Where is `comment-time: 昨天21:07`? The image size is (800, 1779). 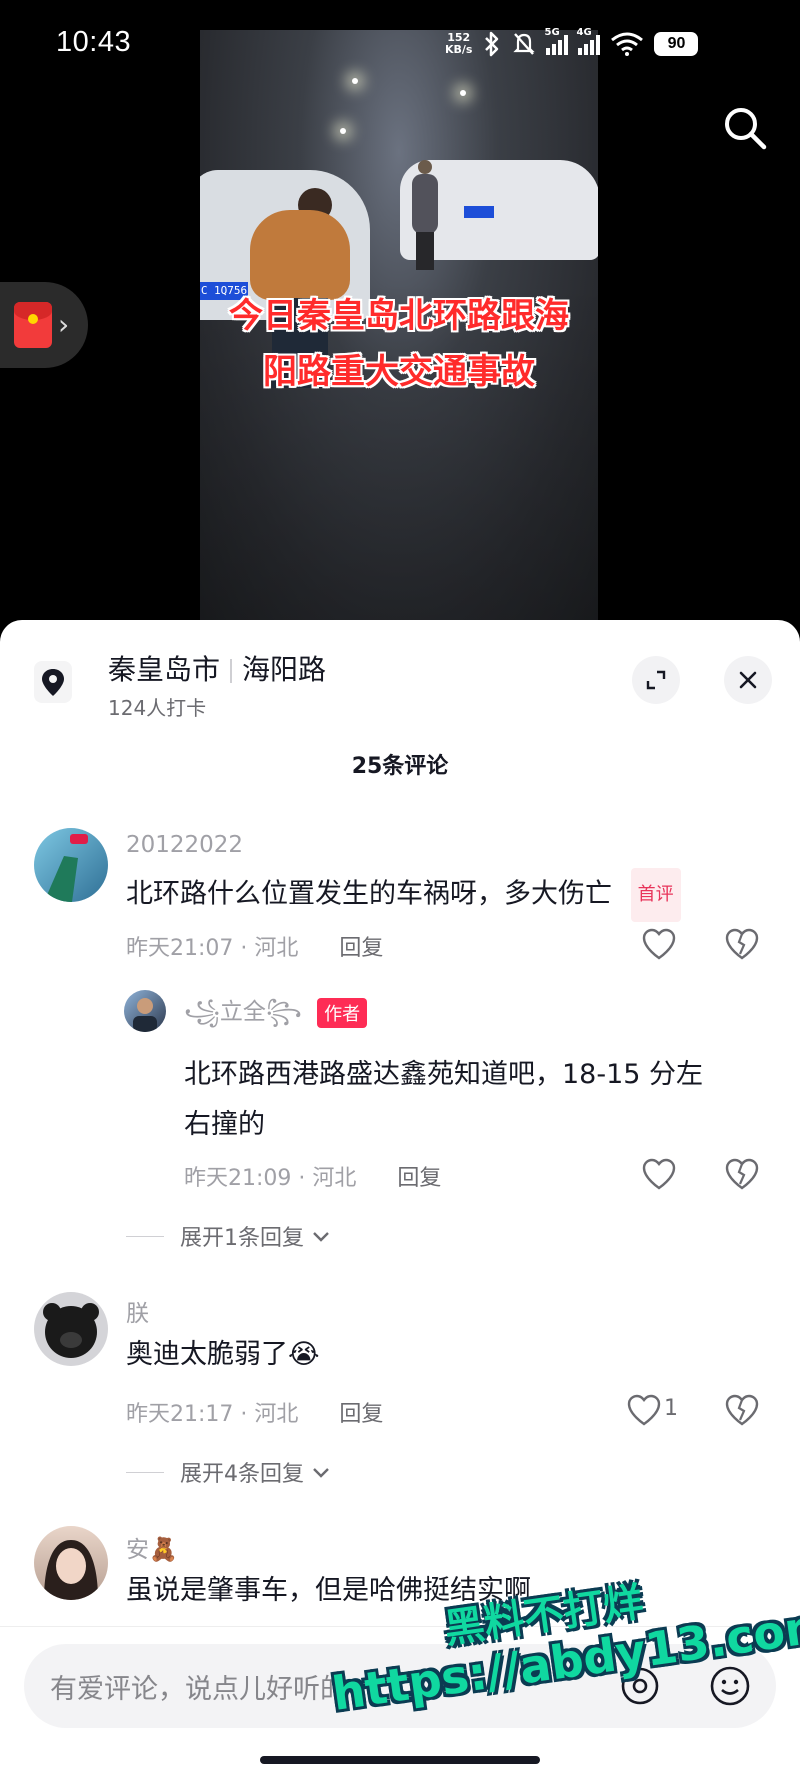
comment-time: 昨天21:07 is located at coordinates (180, 948).